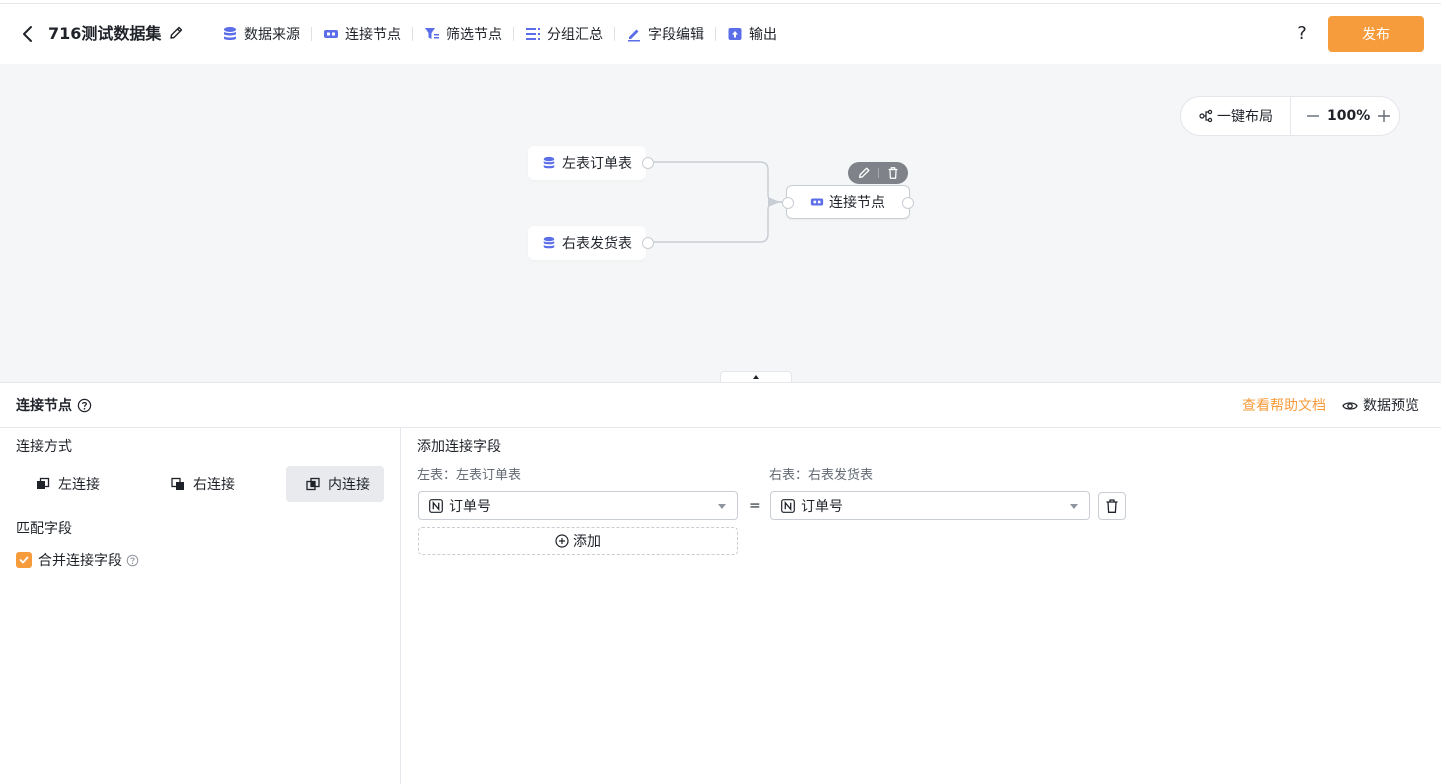 The width and height of the screenshot is (1441, 784). What do you see at coordinates (1391, 406) in the screenshot?
I see `preview-label: 数据预览` at bounding box center [1391, 406].